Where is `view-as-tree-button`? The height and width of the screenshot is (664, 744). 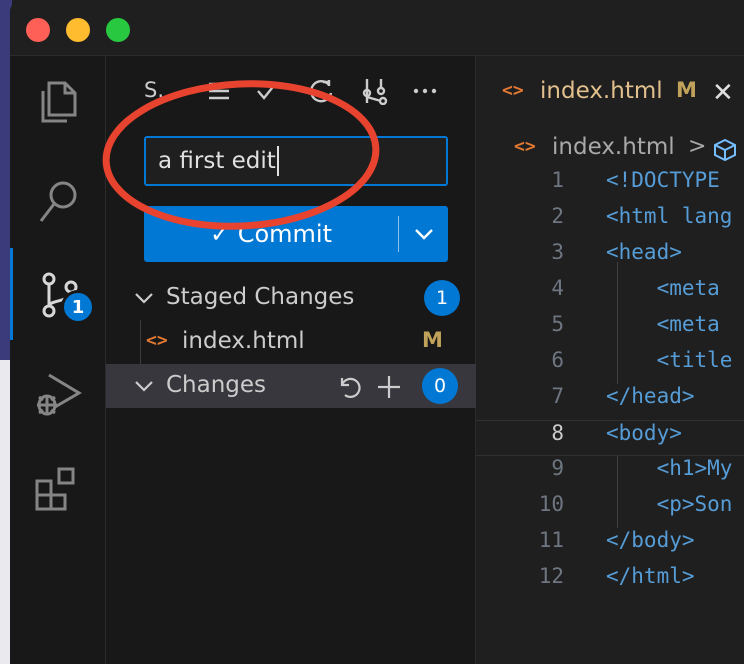
view-as-tree-button is located at coordinates (219, 91).